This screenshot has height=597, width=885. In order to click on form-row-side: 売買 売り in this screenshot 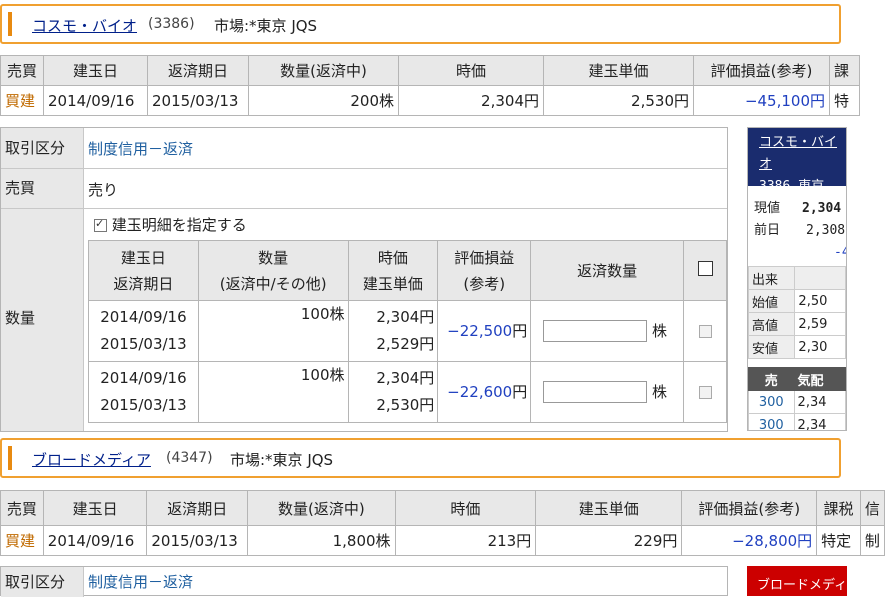, I will do `click(364, 189)`.